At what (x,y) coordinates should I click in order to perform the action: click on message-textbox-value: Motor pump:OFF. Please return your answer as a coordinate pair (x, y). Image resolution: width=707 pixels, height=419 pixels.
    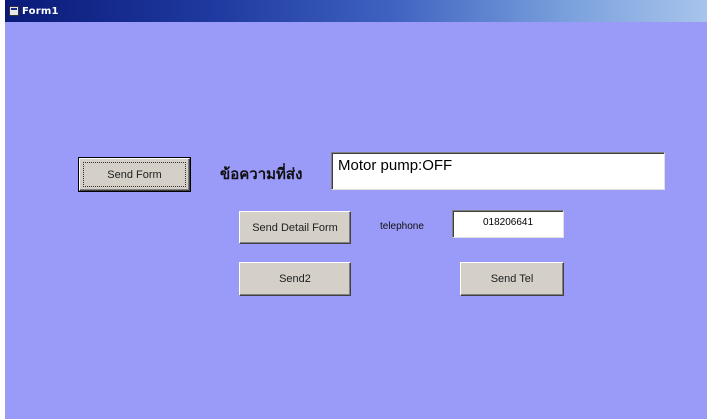
    Looking at the image, I should click on (395, 165).